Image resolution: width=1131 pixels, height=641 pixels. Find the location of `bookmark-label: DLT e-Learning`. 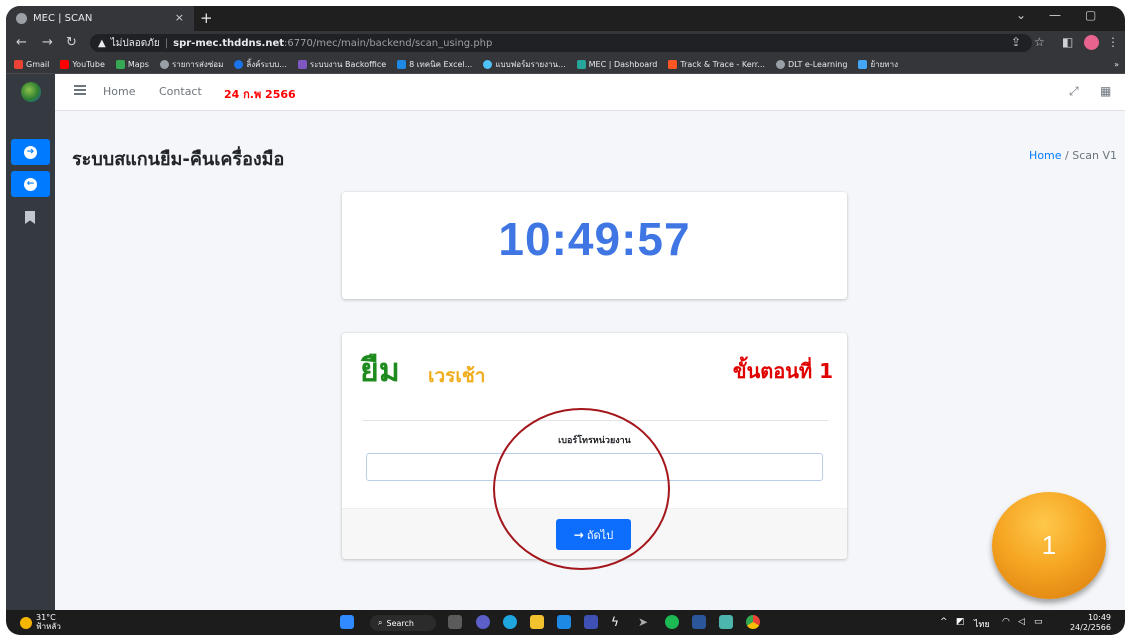

bookmark-label: DLT e-Learning is located at coordinates (817, 64).